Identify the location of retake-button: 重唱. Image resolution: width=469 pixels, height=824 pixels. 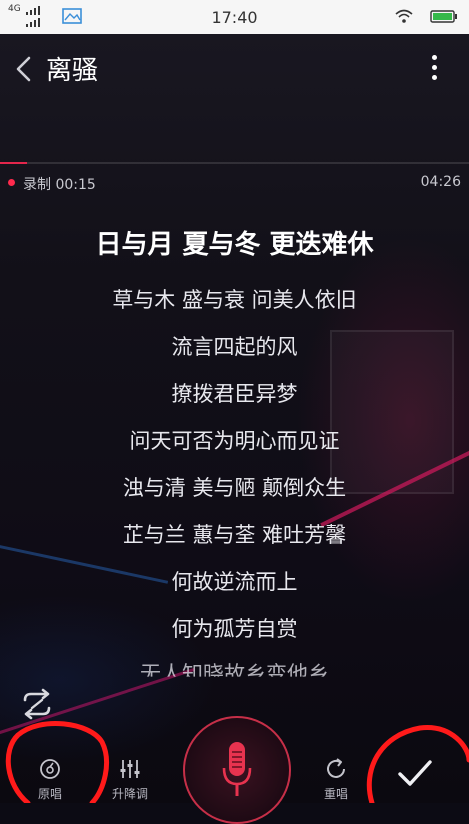
(336, 780).